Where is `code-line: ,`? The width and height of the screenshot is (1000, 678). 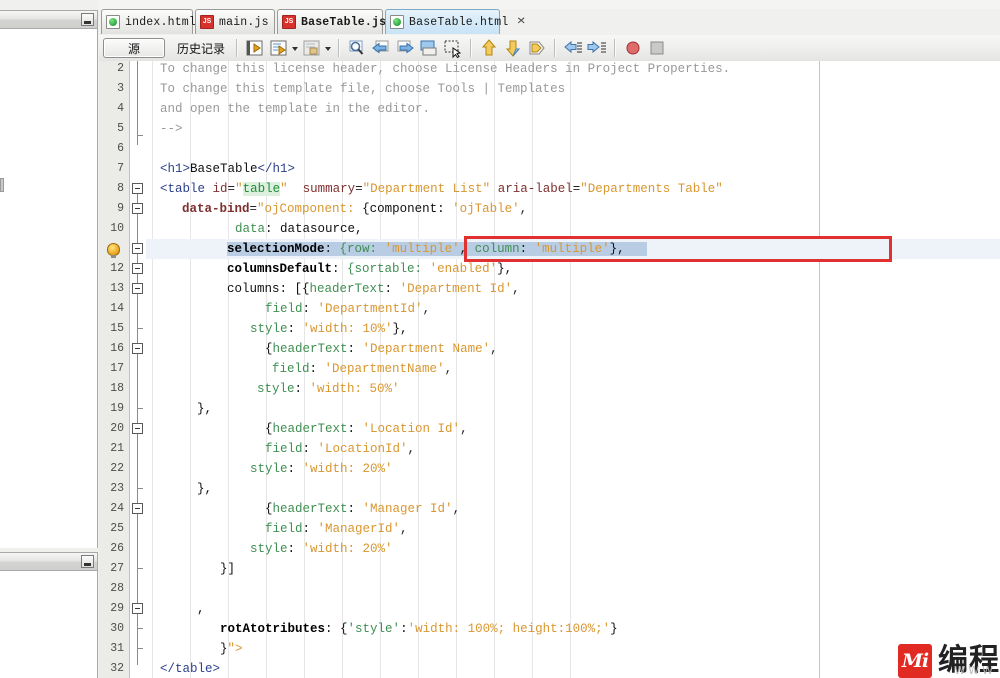 code-line: , is located at coordinates (201, 609).